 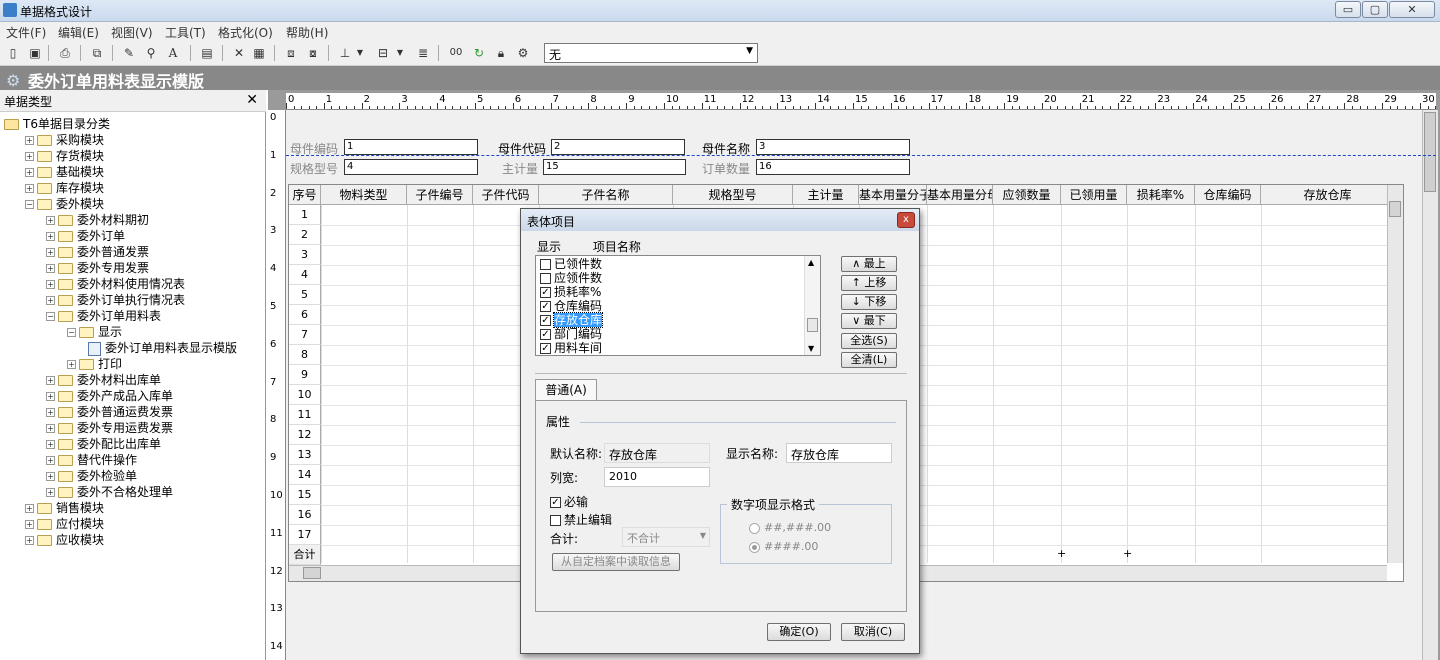 What do you see at coordinates (1430, 385) in the screenshot?
I see `canvas-vertical-scrollbar` at bounding box center [1430, 385].